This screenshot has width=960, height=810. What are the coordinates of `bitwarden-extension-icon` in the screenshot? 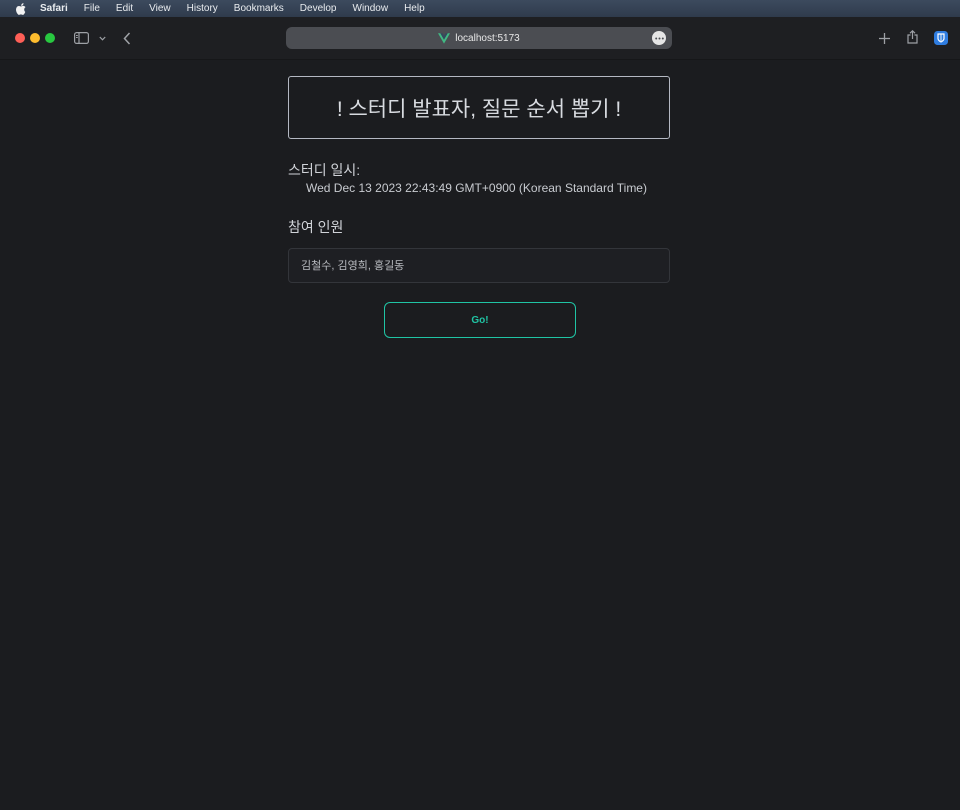 It's located at (941, 38).